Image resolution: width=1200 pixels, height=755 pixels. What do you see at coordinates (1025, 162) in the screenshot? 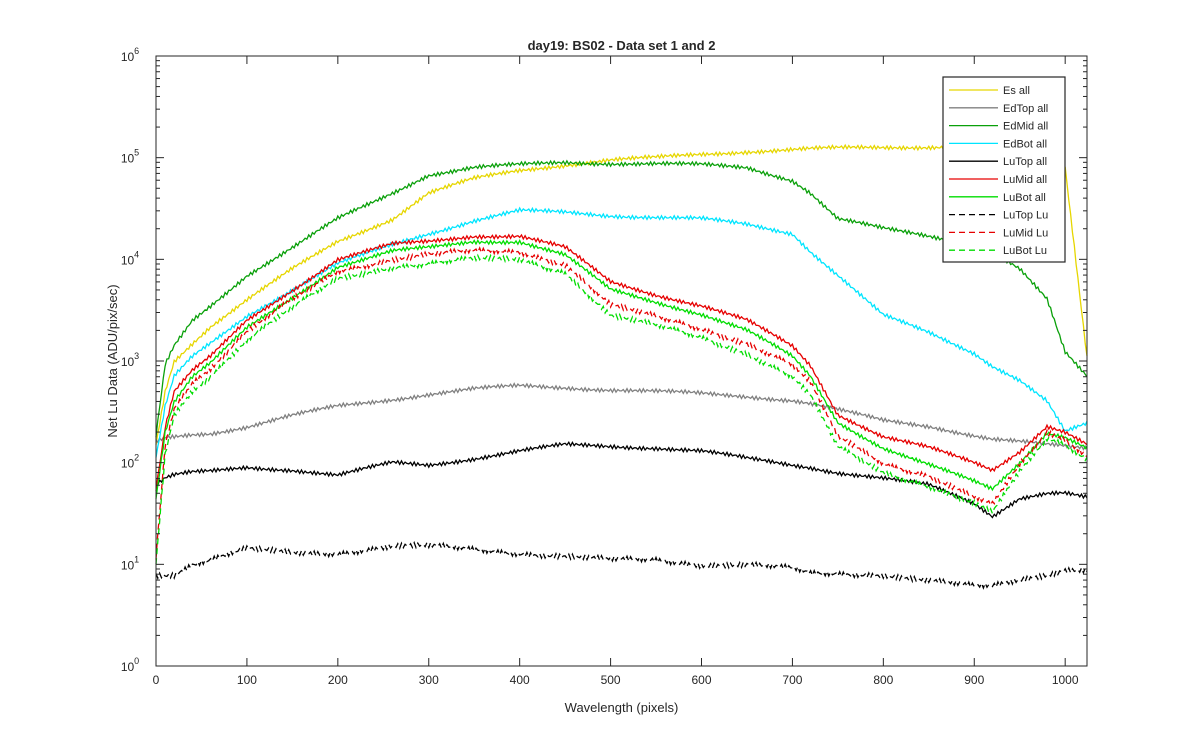
I see `legend-label-4: LuTop all` at bounding box center [1025, 162].